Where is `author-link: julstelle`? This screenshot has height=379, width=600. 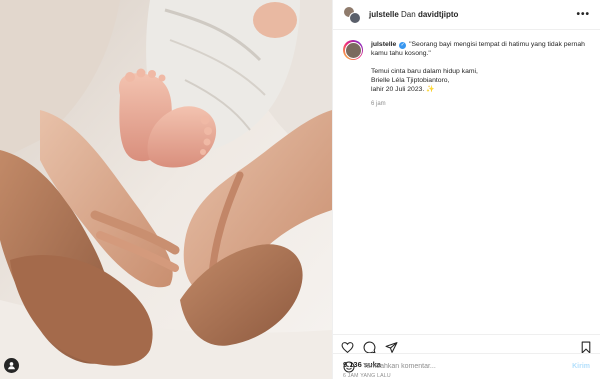
author-link: julstelle is located at coordinates (384, 14).